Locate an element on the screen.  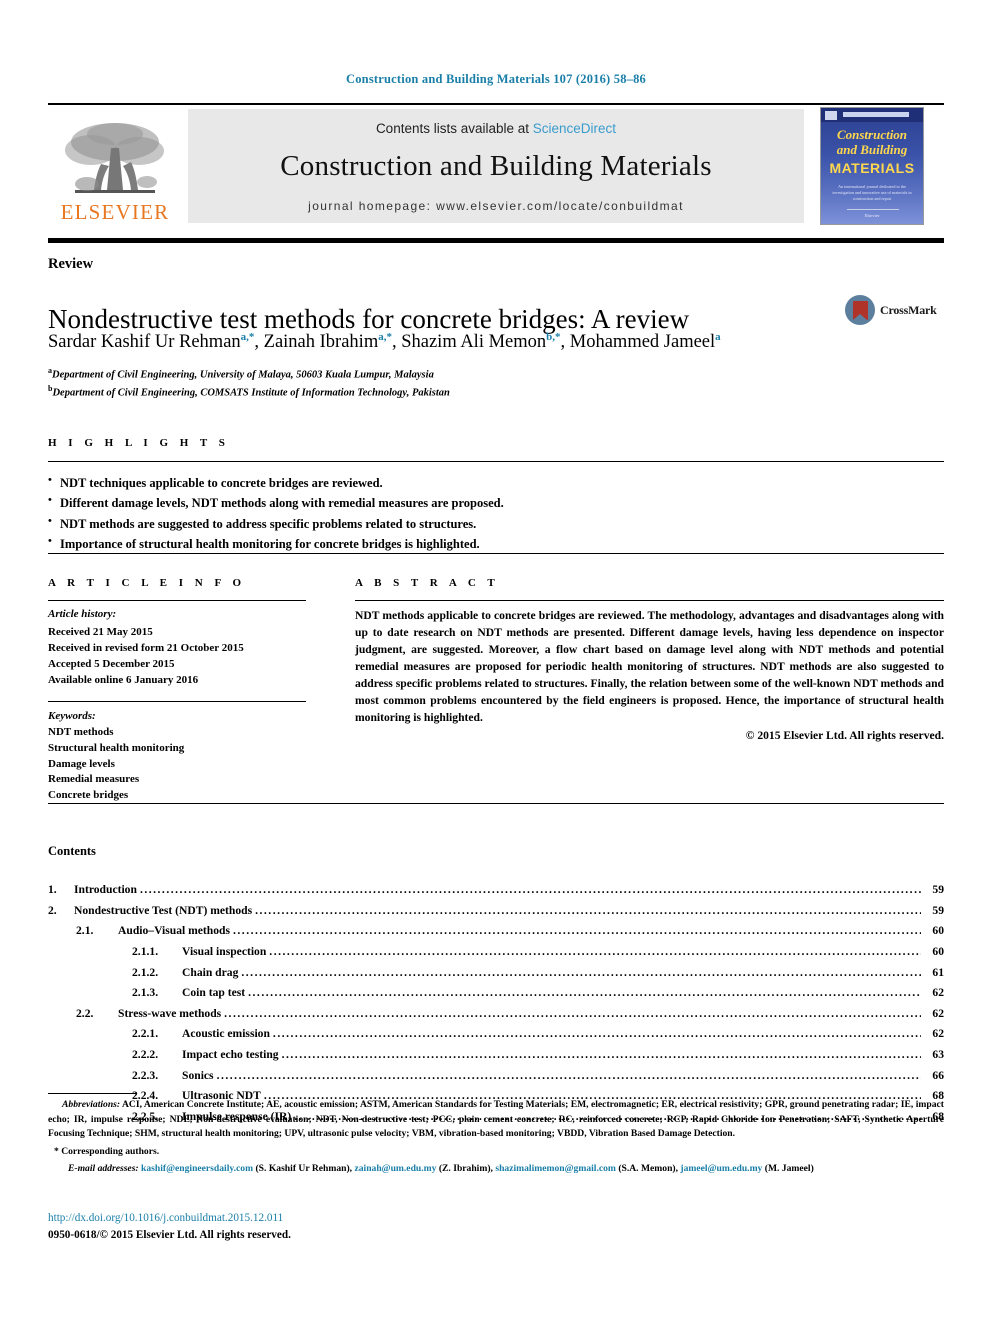
sciencedirect-link: ScienceDirect is located at coordinates (574, 128).